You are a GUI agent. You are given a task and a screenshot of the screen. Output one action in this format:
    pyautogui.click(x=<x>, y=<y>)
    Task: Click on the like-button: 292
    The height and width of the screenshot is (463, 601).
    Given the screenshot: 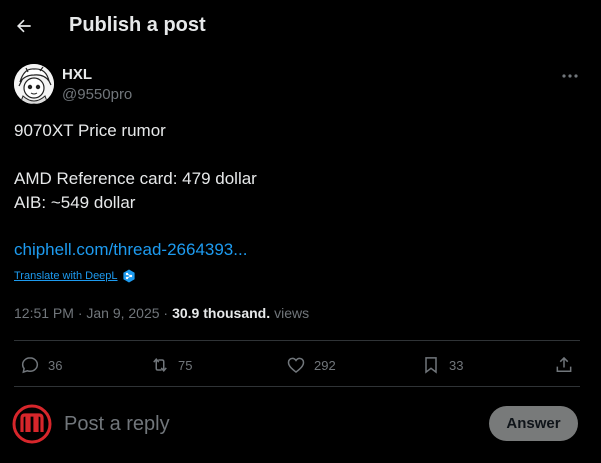 What is the action you would take?
    pyautogui.click(x=311, y=365)
    